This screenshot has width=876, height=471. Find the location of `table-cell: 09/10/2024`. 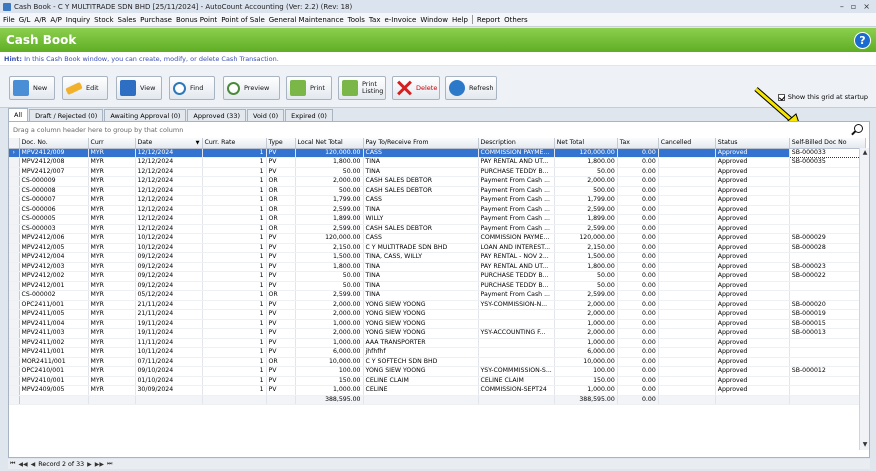

table-cell: 09/10/2024 is located at coordinates (169, 371).